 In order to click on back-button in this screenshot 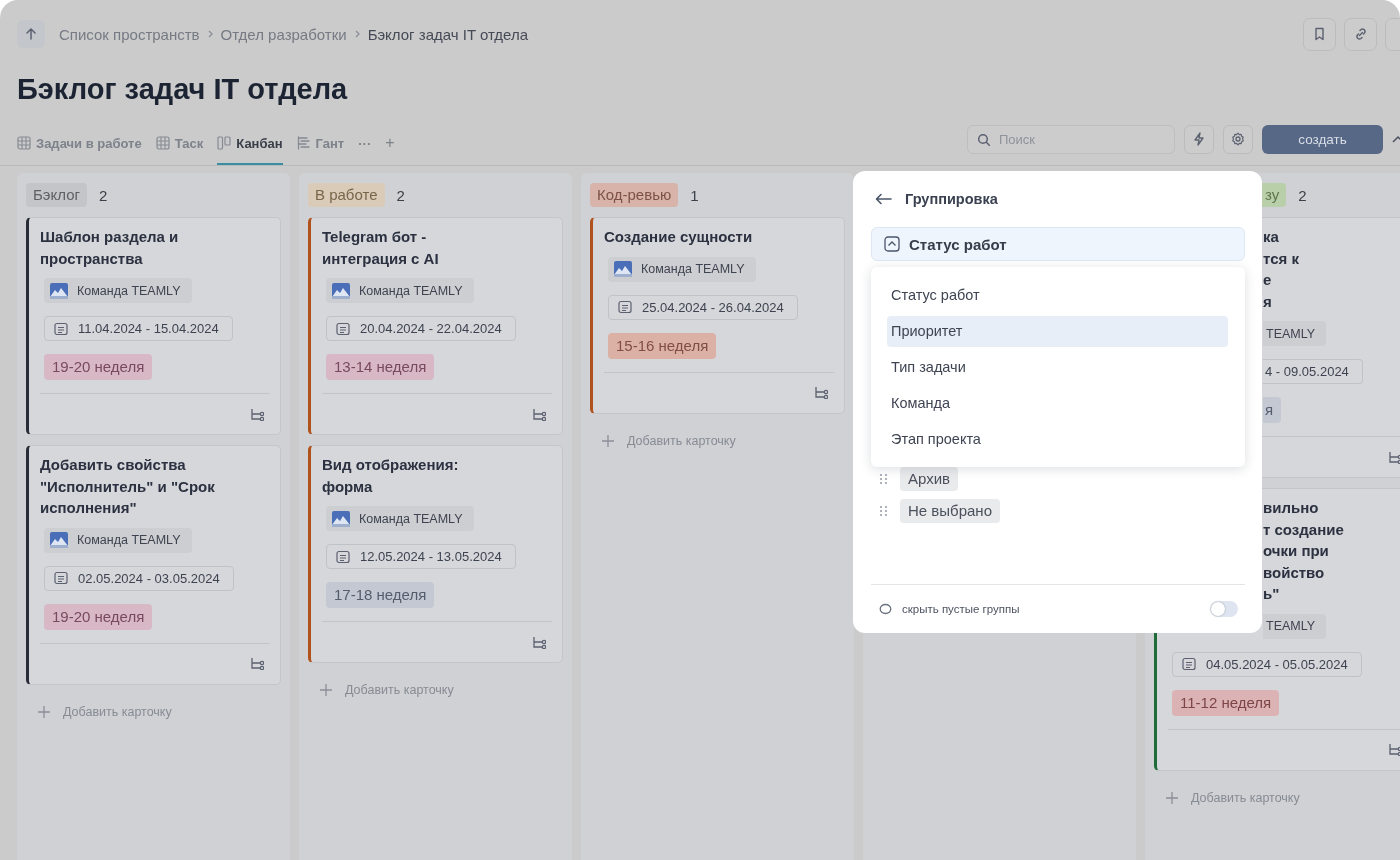, I will do `click(884, 199)`.